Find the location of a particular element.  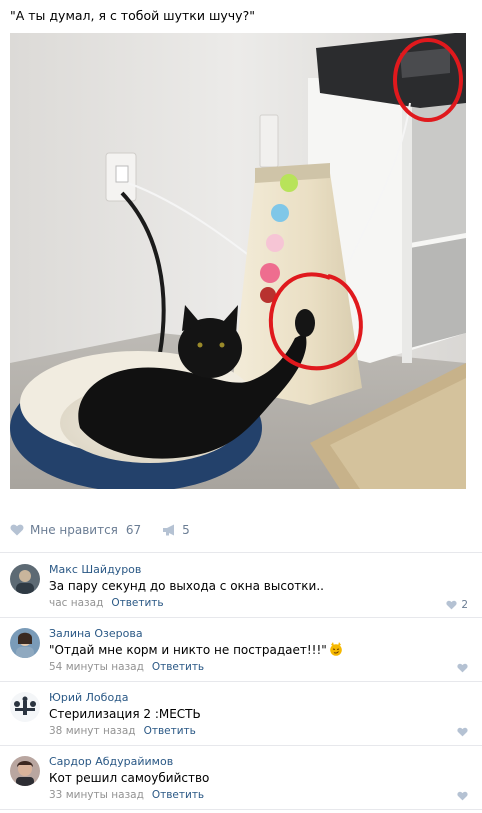

like-label: Мне нравится is located at coordinates (74, 530).